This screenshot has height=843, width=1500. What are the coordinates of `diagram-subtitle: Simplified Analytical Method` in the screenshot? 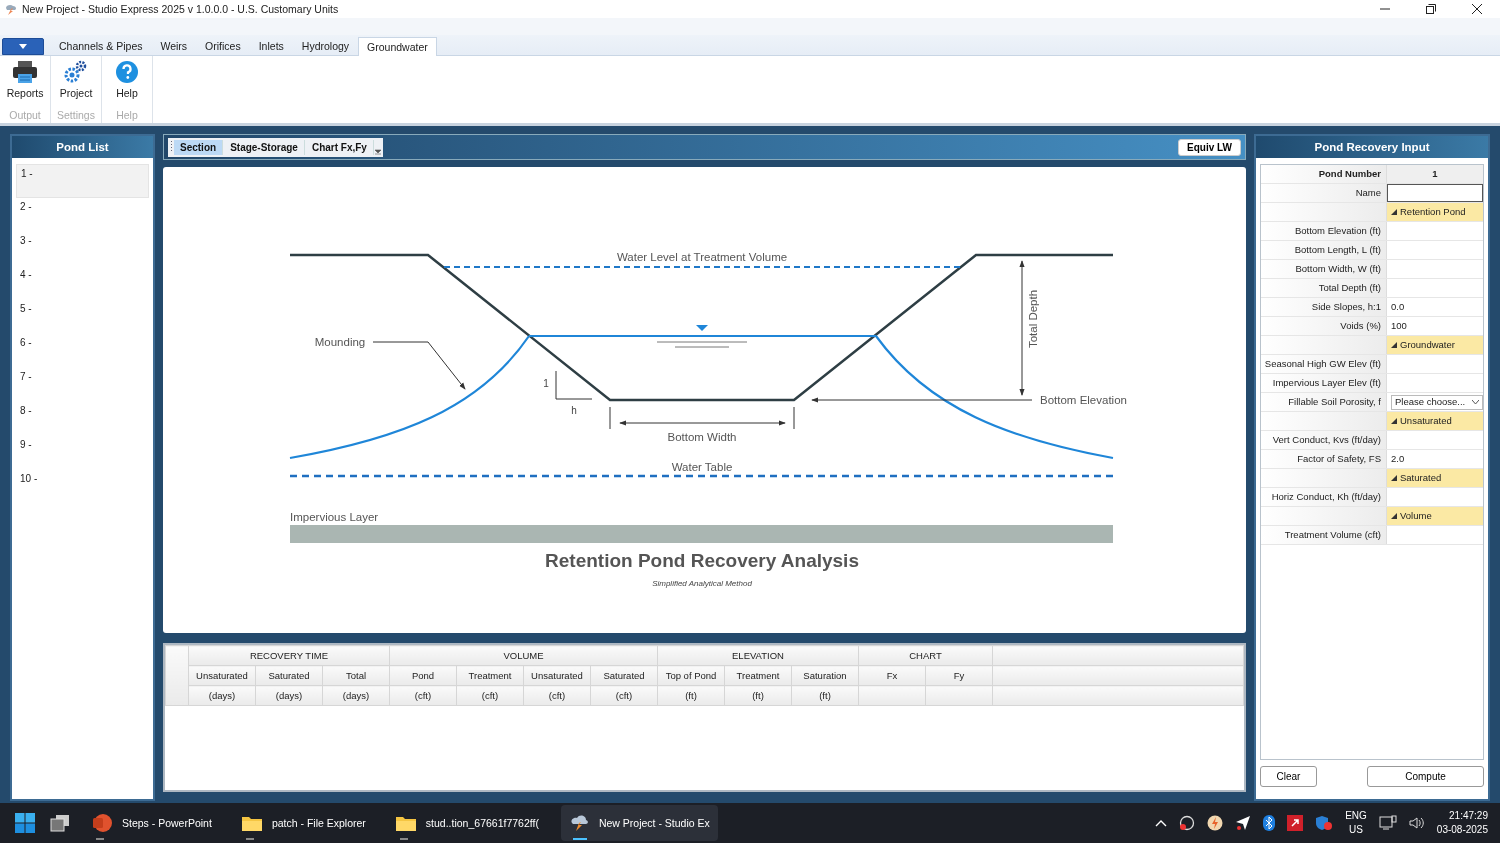 It's located at (702, 583).